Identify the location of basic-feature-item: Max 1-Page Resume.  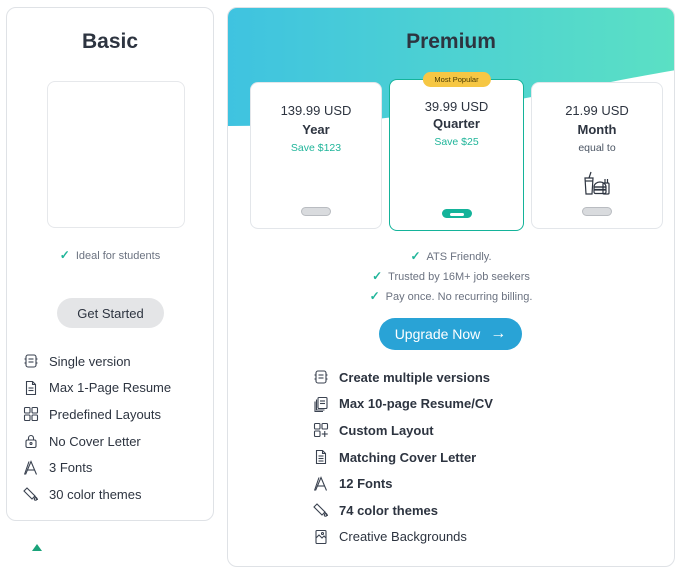
(97, 388).